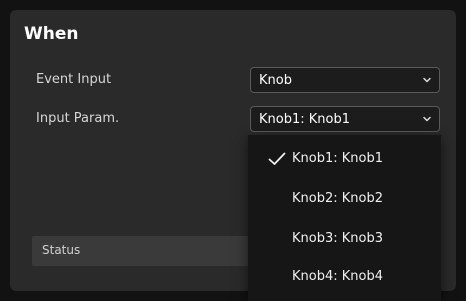 This screenshot has height=301, width=466. What do you see at coordinates (304, 119) in the screenshot?
I see `input-param-value: Knob1` at bounding box center [304, 119].